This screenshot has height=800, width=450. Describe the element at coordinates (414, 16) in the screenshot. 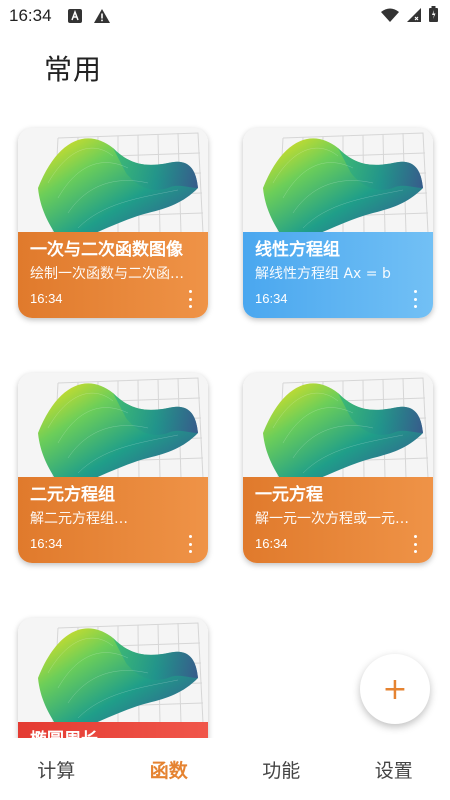

I see `signal-icon` at that location.